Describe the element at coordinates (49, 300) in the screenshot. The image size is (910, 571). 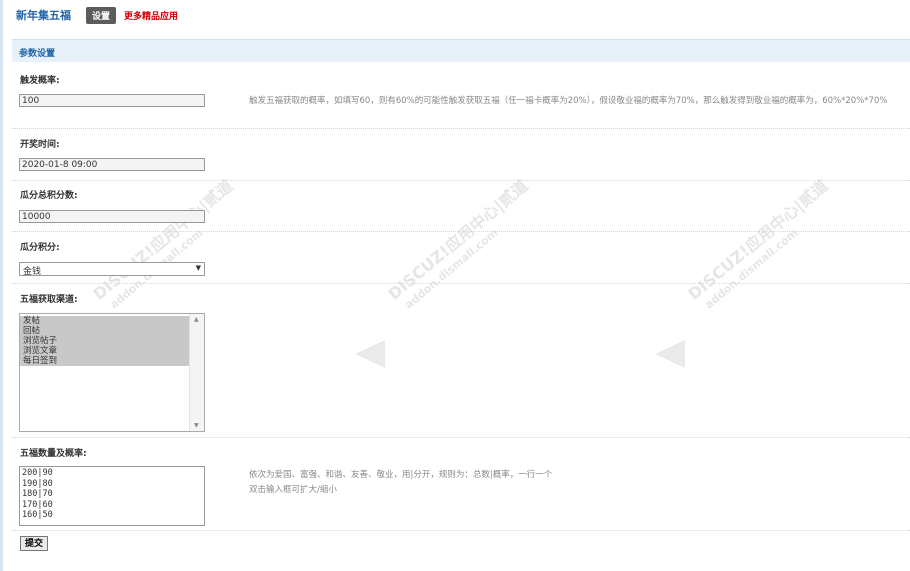
I see `channels-label: 五福获取渠道:` at that location.